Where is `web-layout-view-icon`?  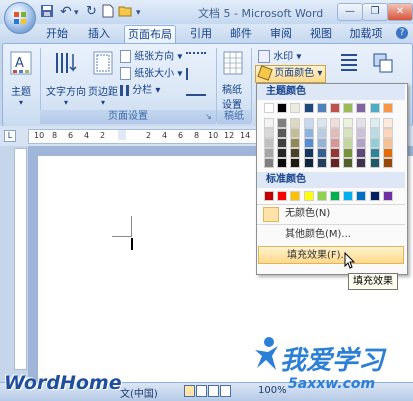
web-layout-view-icon is located at coordinates (213, 391).